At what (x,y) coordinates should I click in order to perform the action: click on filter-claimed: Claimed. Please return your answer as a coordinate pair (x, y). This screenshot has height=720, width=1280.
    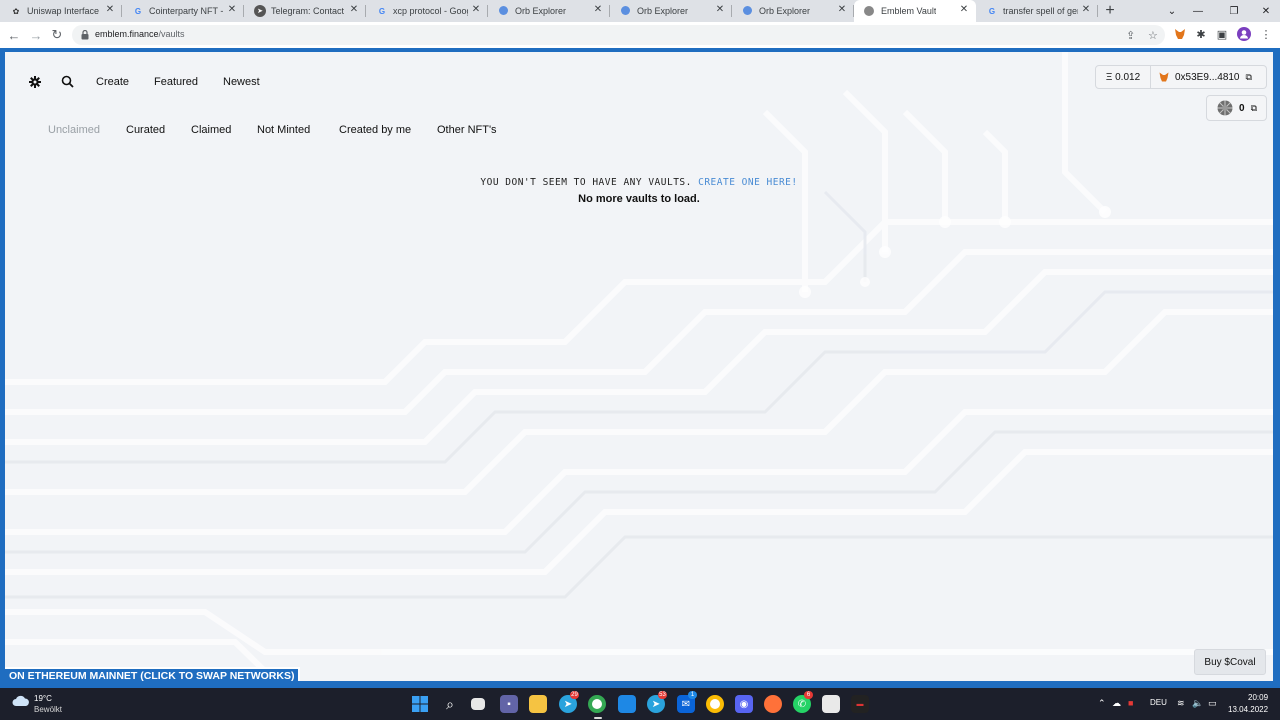
    Looking at the image, I should click on (211, 130).